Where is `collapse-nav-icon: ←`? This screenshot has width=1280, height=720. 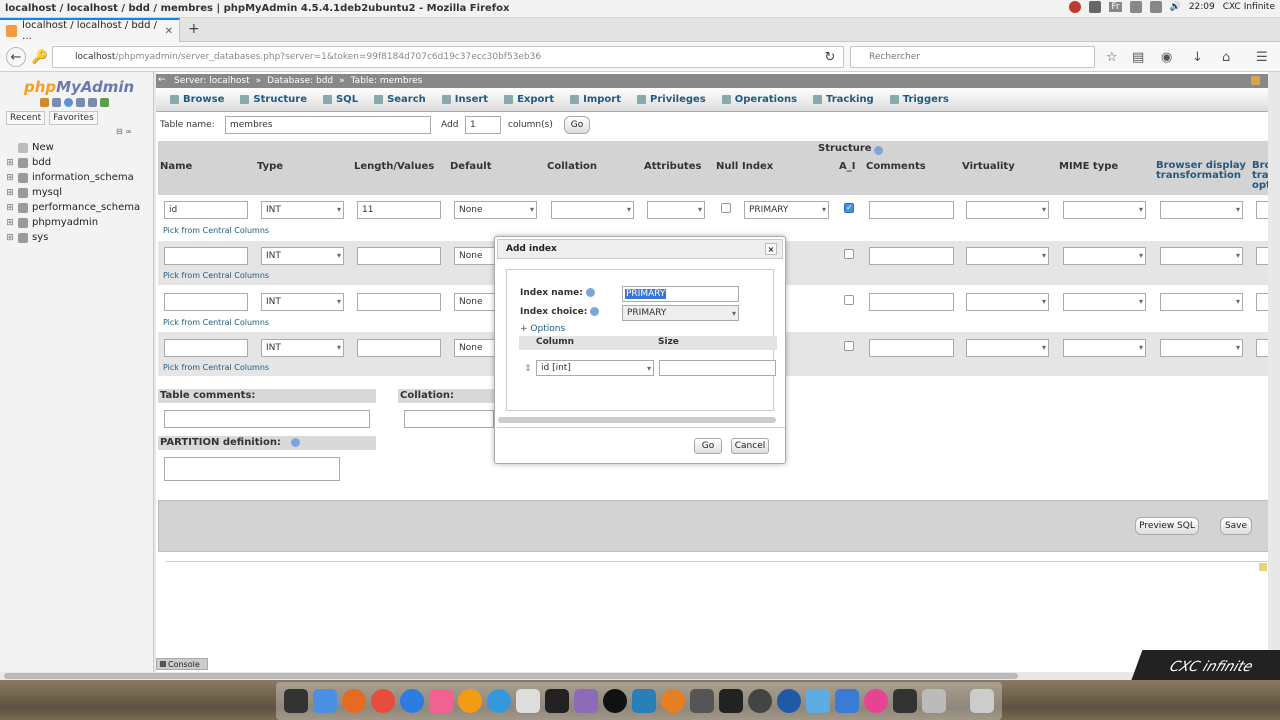
collapse-nav-icon: ← is located at coordinates (162, 80).